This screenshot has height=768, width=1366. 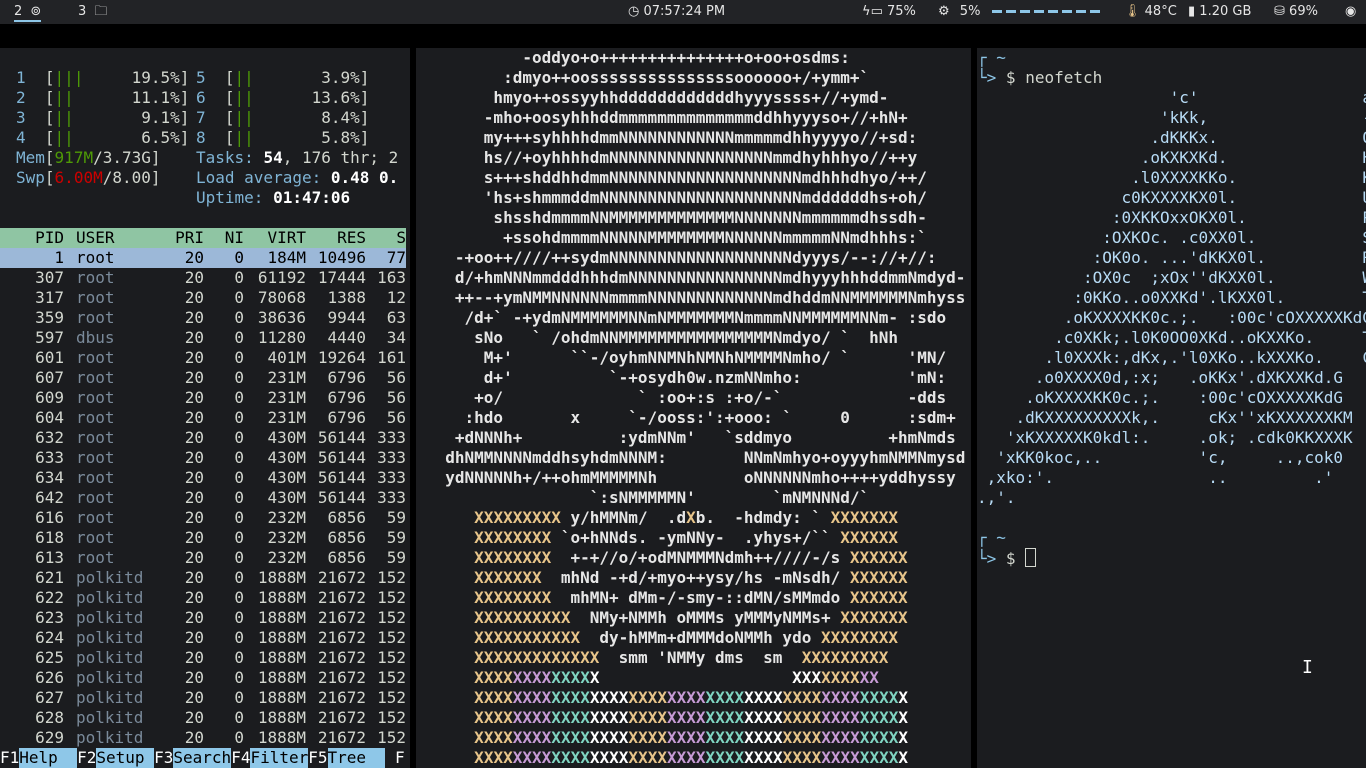 I want to click on memory-meter: Mem[917M/3.73G], so click(x=88, y=157).